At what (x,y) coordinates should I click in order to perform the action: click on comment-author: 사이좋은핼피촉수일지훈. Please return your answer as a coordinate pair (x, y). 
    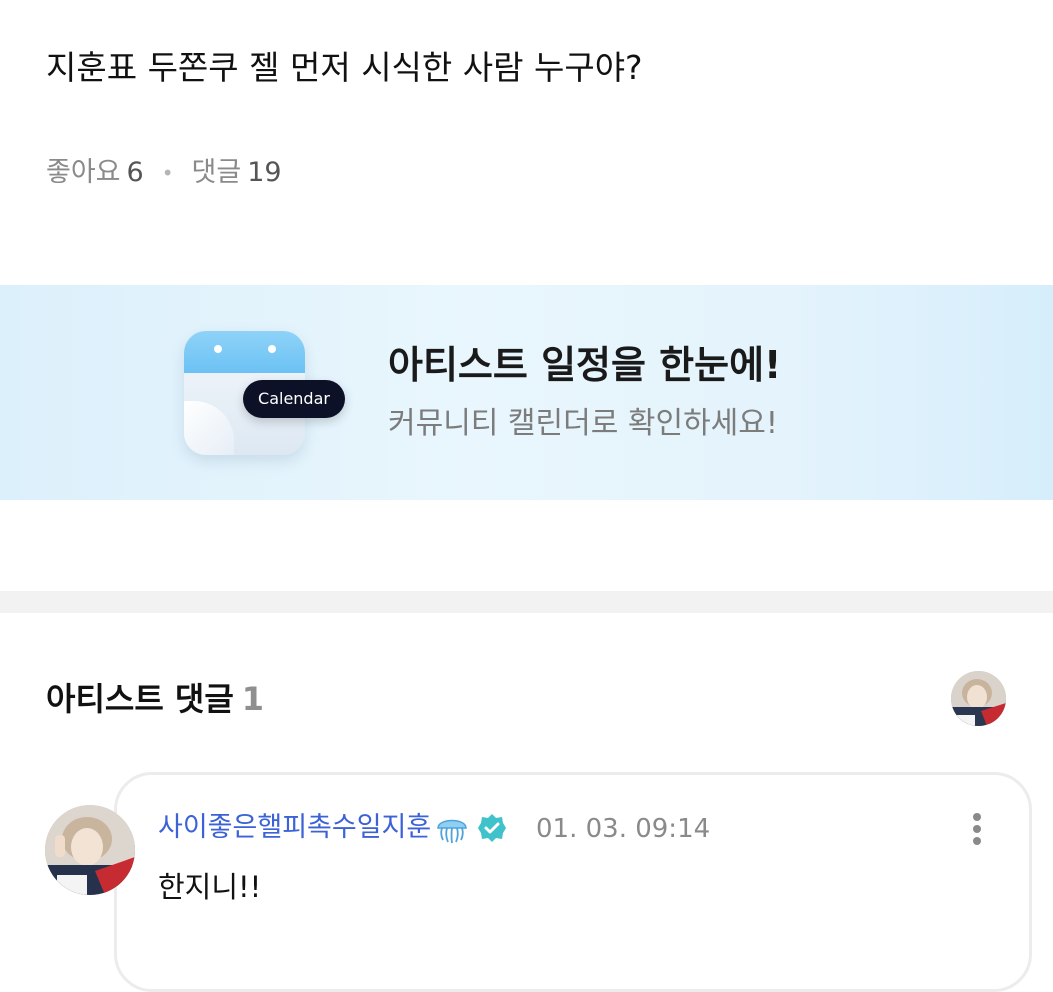
    Looking at the image, I should click on (332, 828).